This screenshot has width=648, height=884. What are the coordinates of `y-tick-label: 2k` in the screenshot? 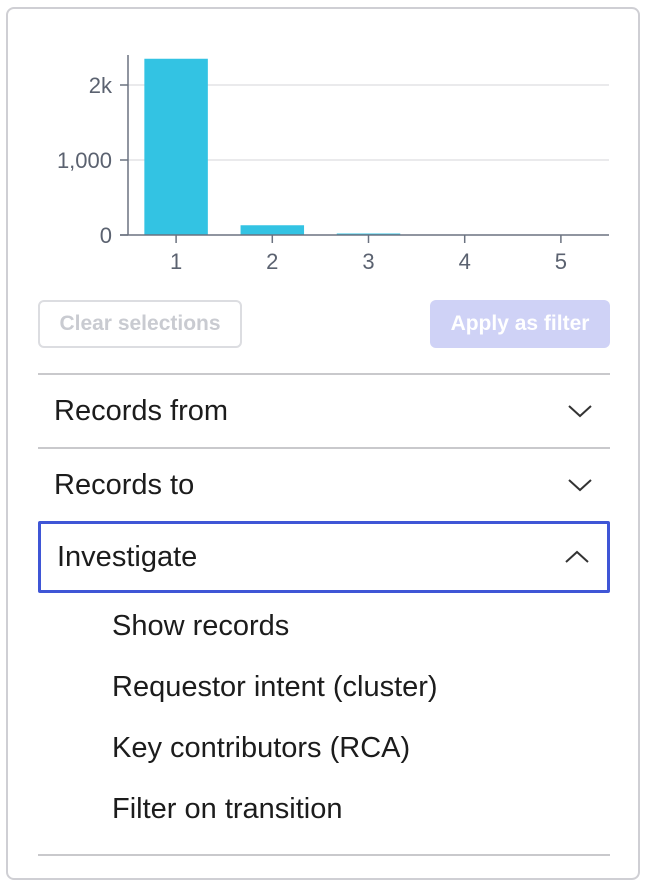 It's located at (101, 85).